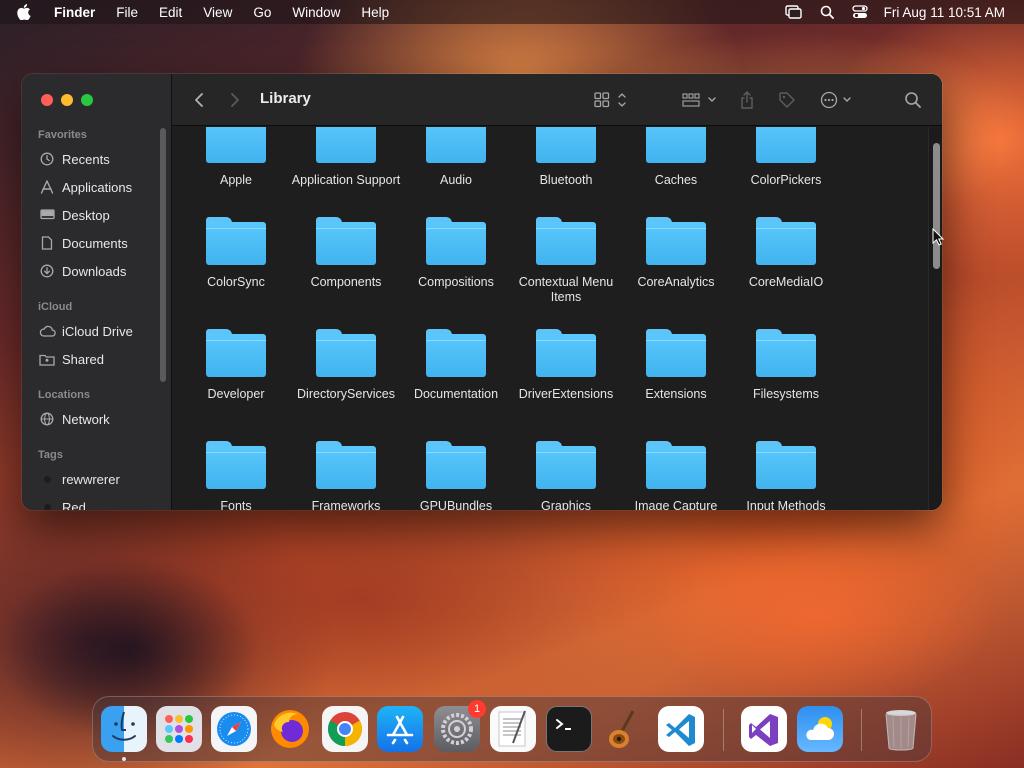 This screenshot has width=1024, height=768. I want to click on vscode-icon, so click(681, 729).